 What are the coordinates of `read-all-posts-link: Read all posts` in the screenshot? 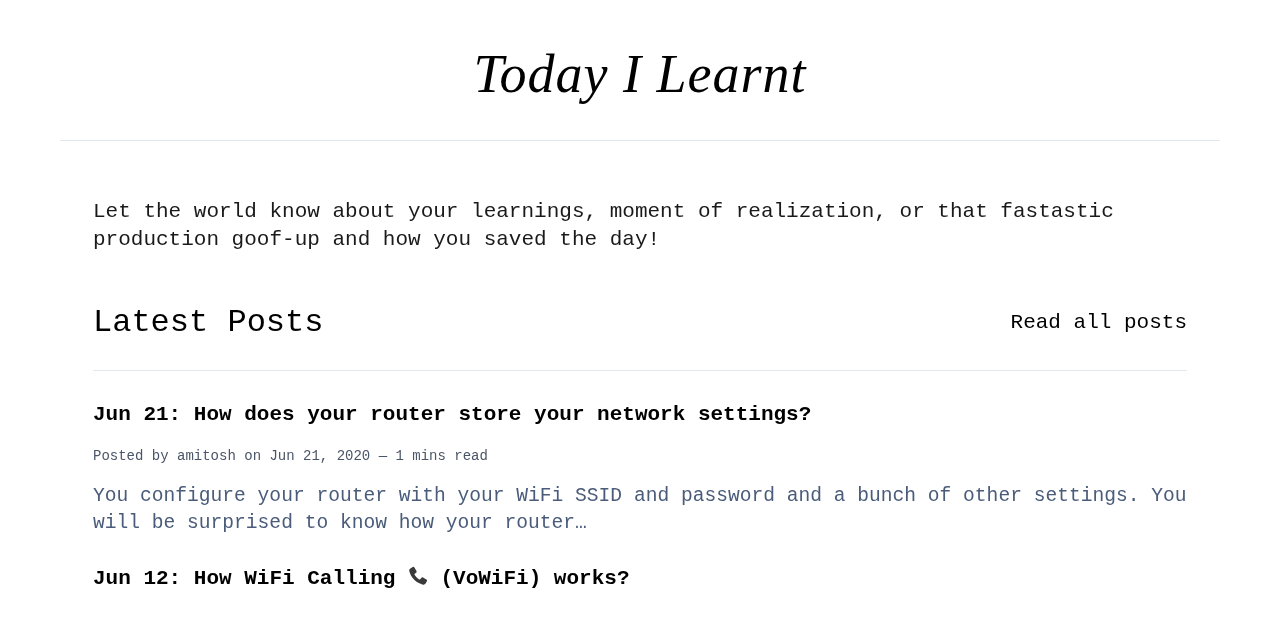 It's located at (1098, 323).